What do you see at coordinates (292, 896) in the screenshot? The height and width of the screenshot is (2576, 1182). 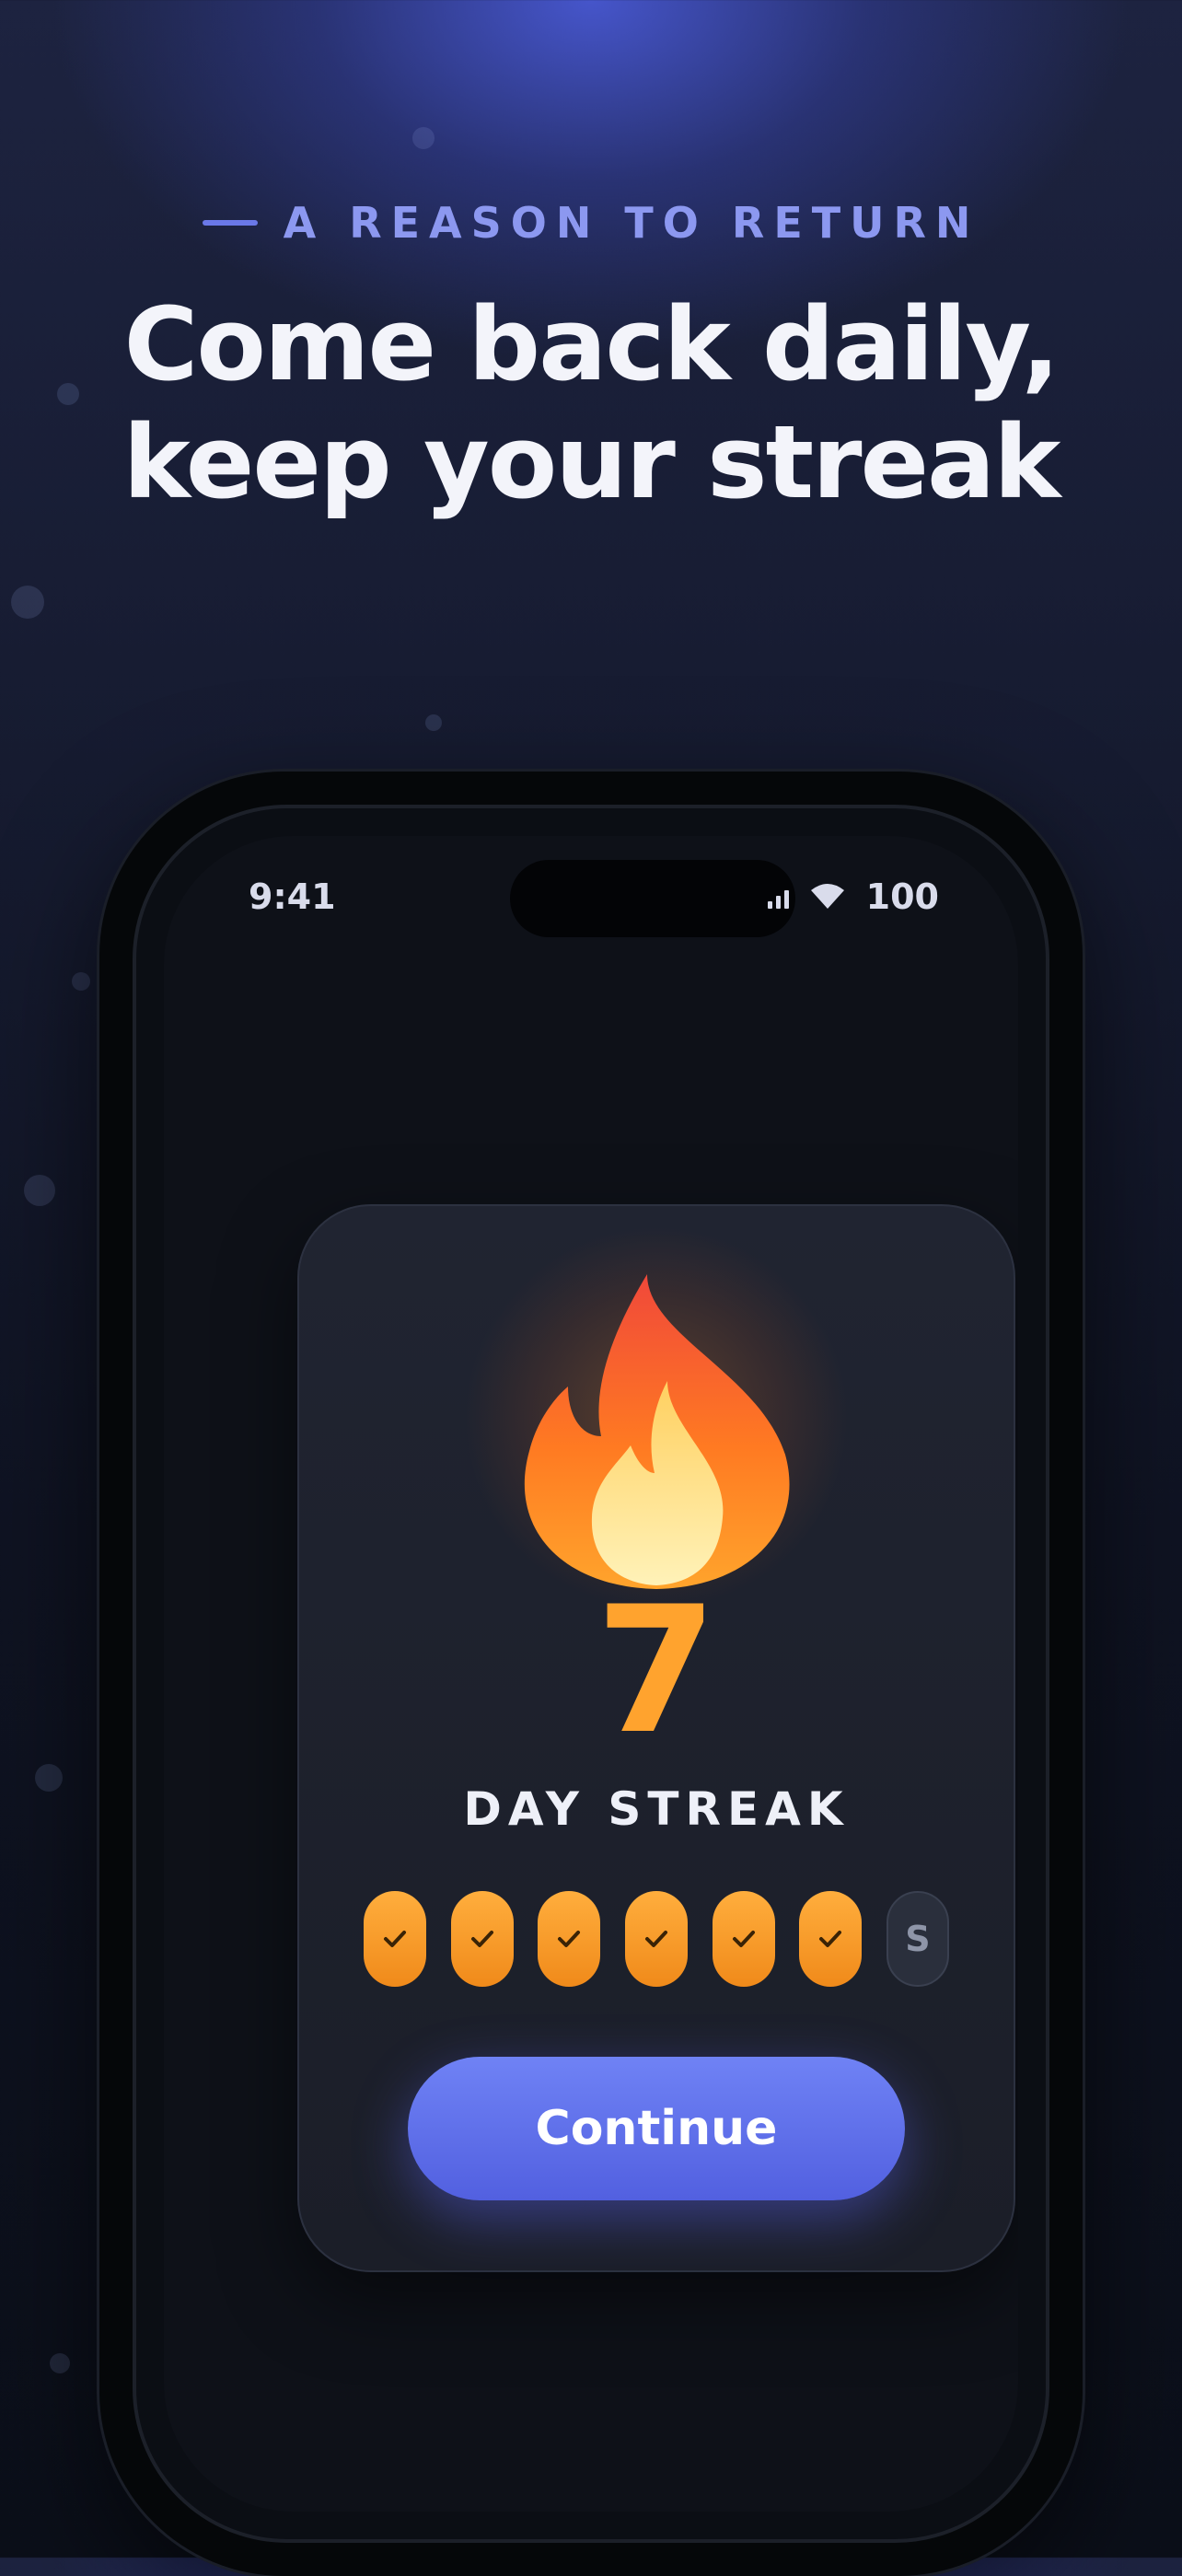 I see `status-time: 9:41` at bounding box center [292, 896].